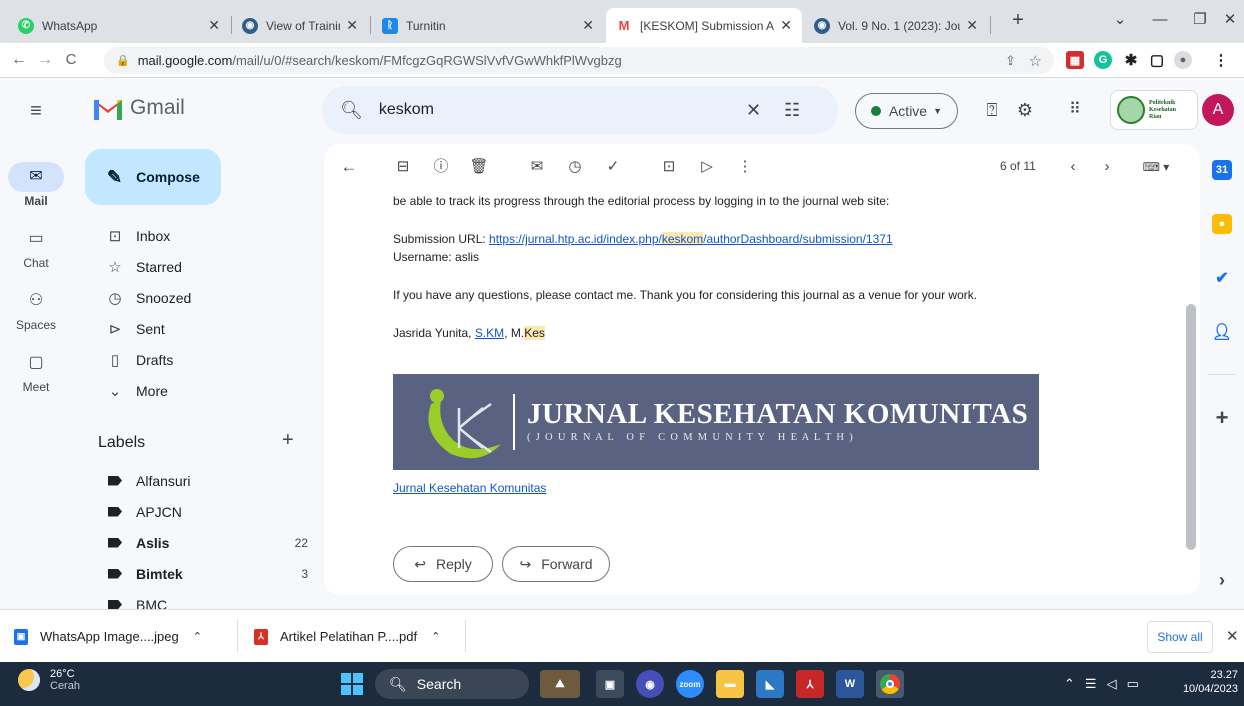 This screenshot has width=1244, height=706. Describe the element at coordinates (690, 684) in the screenshot. I see `zoom-icon: zoom` at that location.